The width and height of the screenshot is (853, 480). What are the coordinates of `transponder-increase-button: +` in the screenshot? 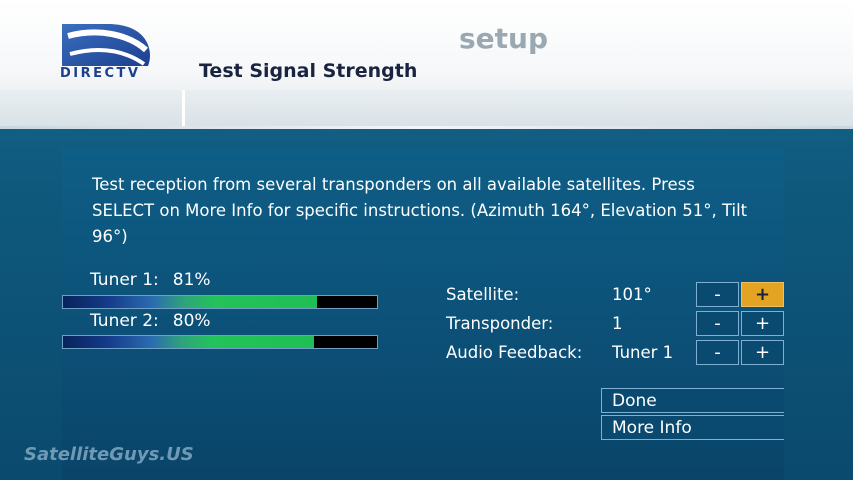 It's located at (762, 323).